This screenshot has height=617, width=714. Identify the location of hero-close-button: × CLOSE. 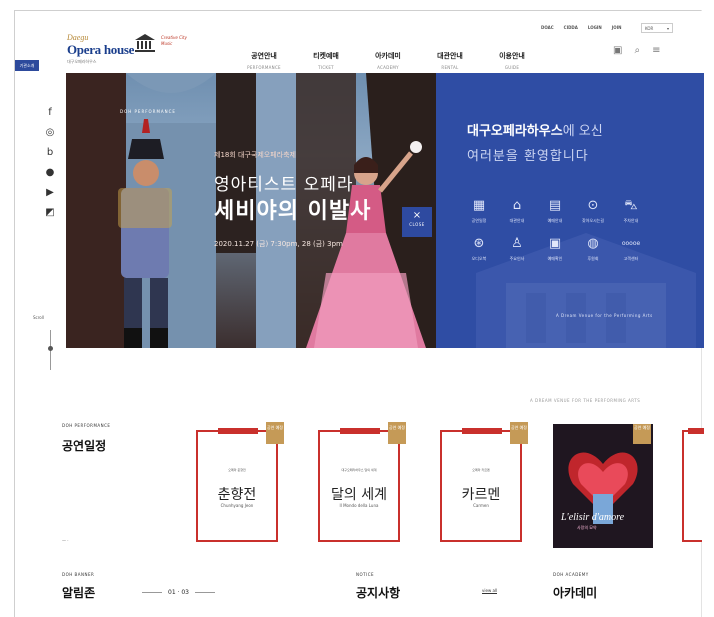
(417, 222).